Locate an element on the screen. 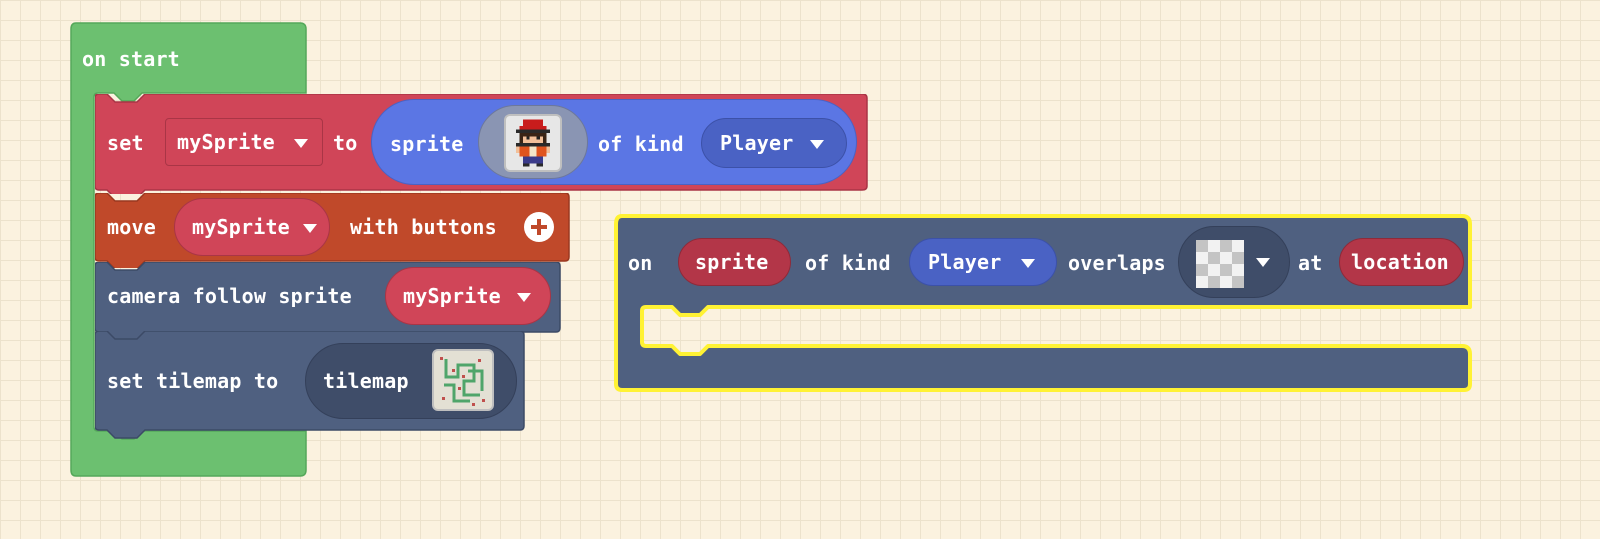  camera-follow-label: camera follow sprite is located at coordinates (229, 296).